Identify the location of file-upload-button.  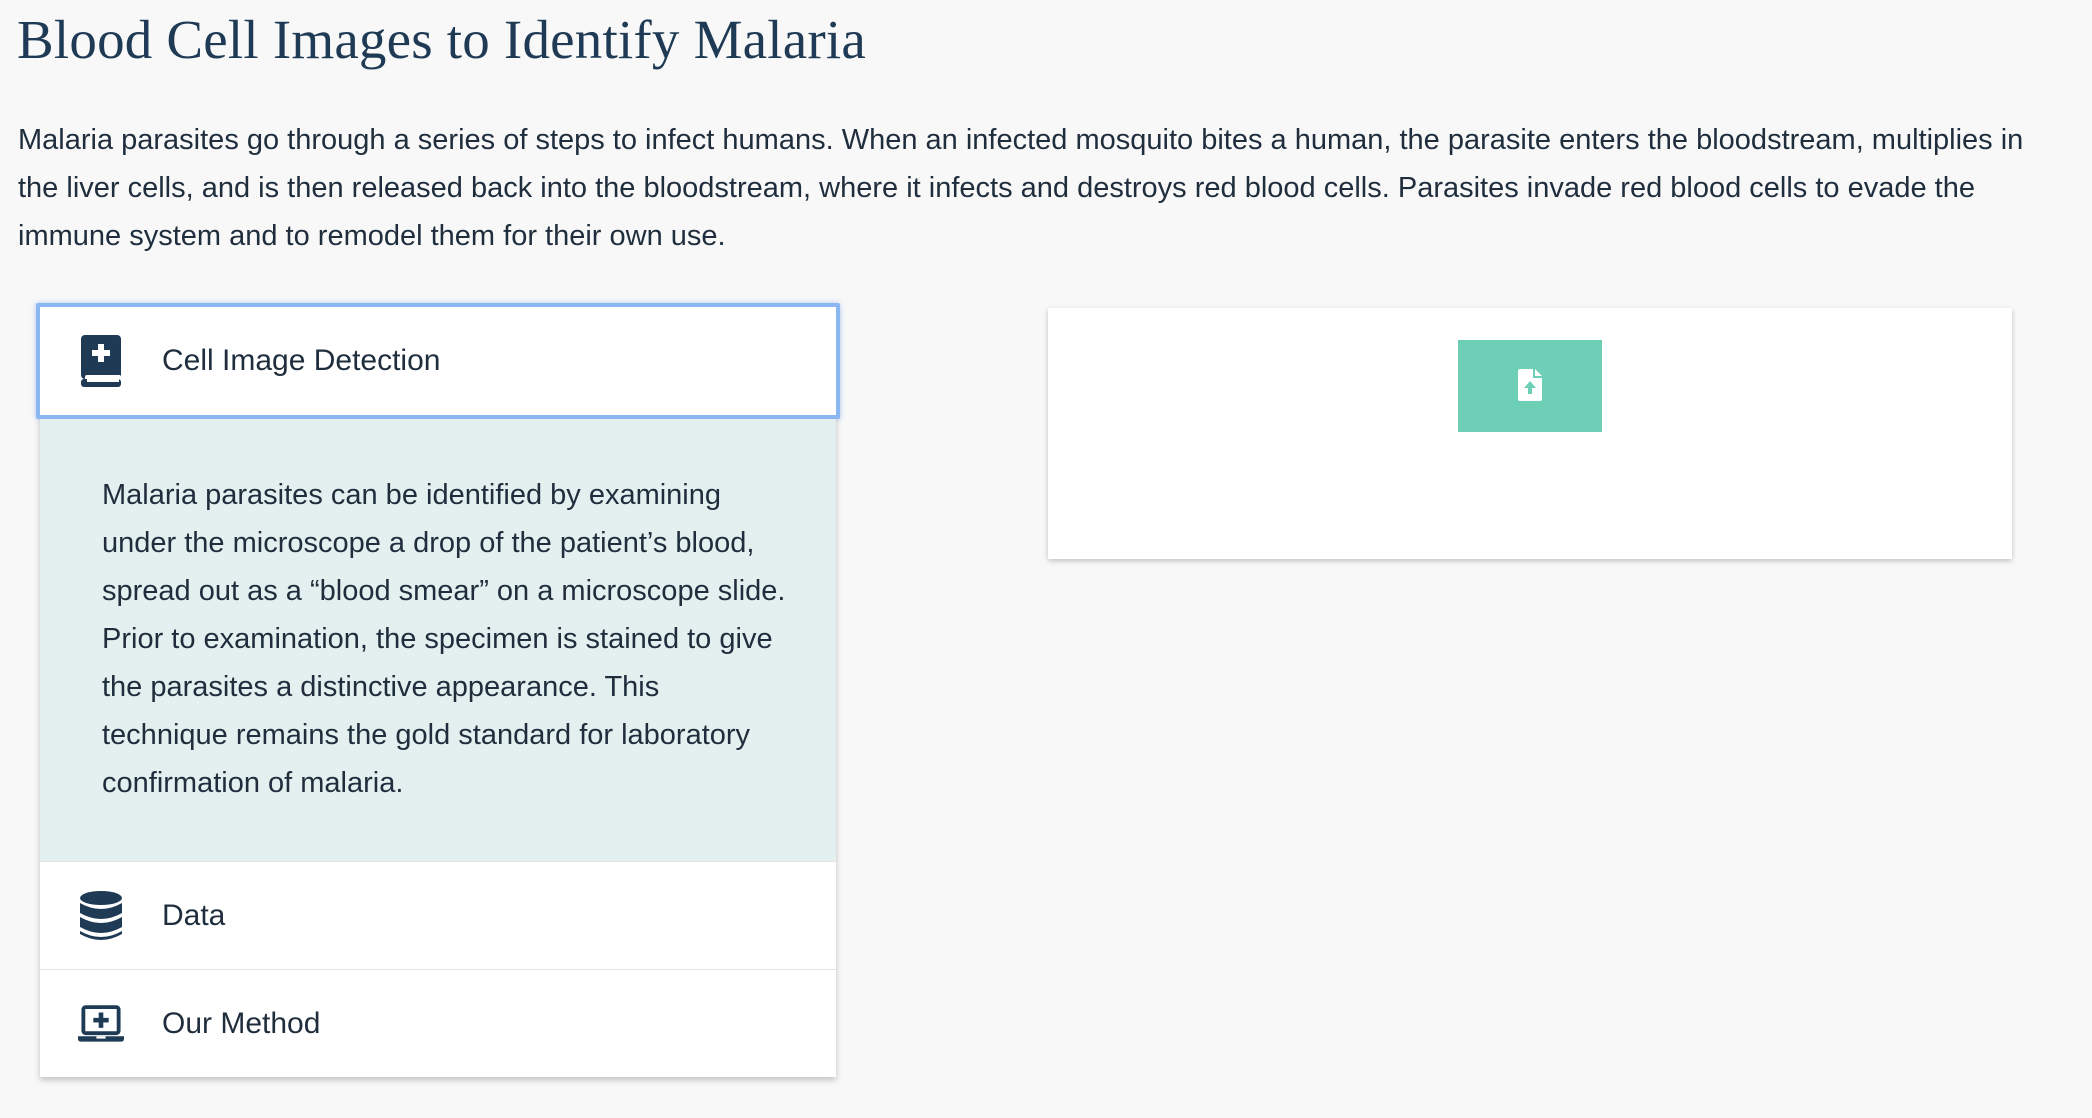
(1530, 386).